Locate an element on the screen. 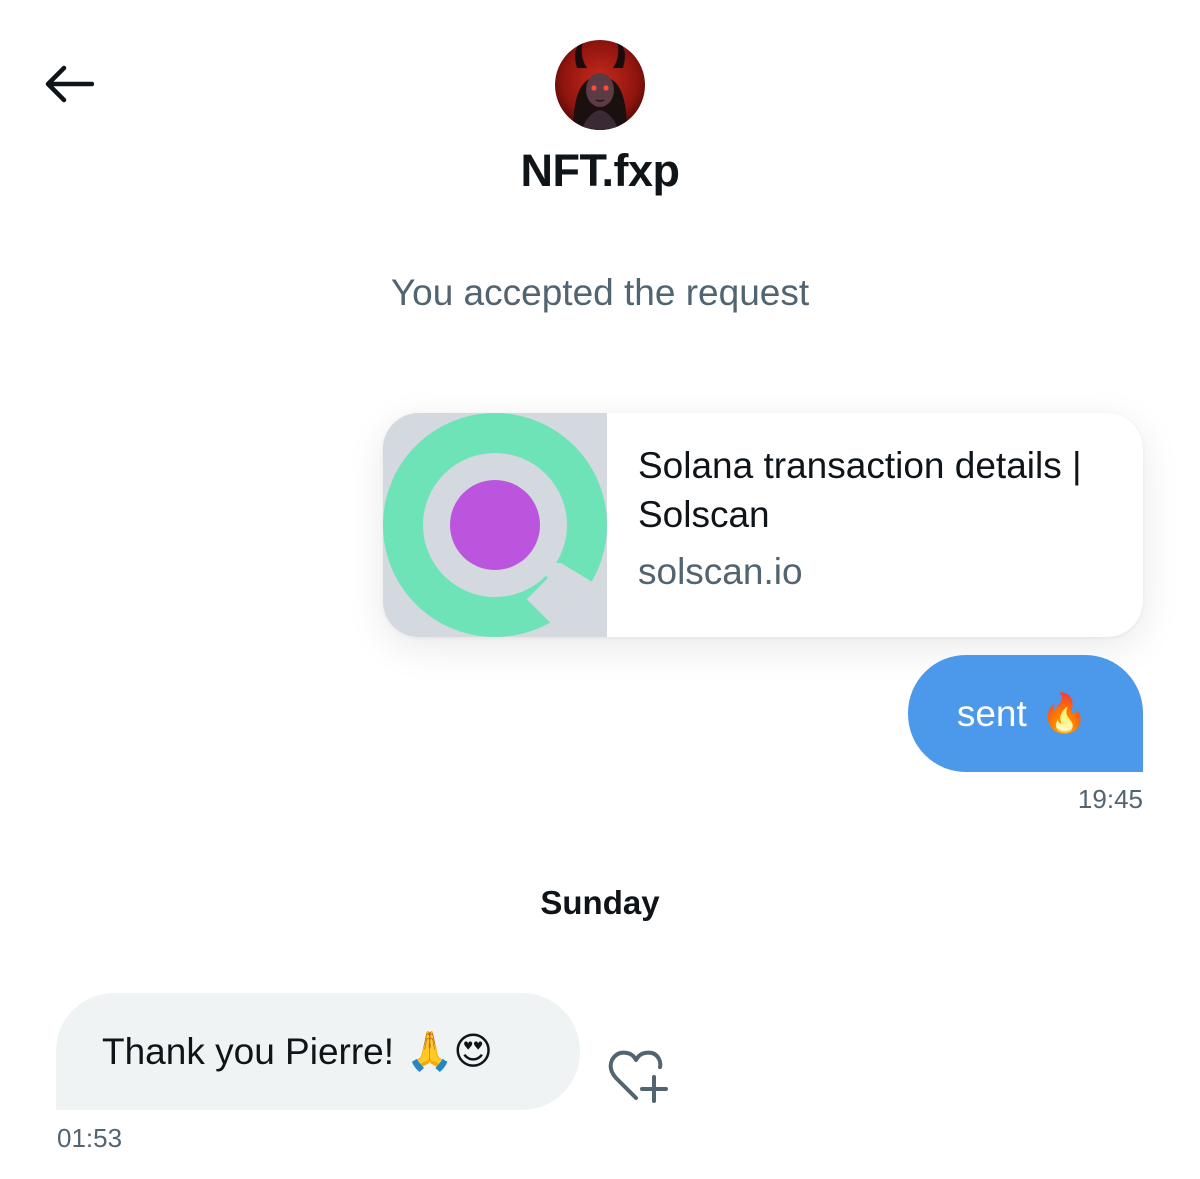  day-separator: Sunday is located at coordinates (600, 902).